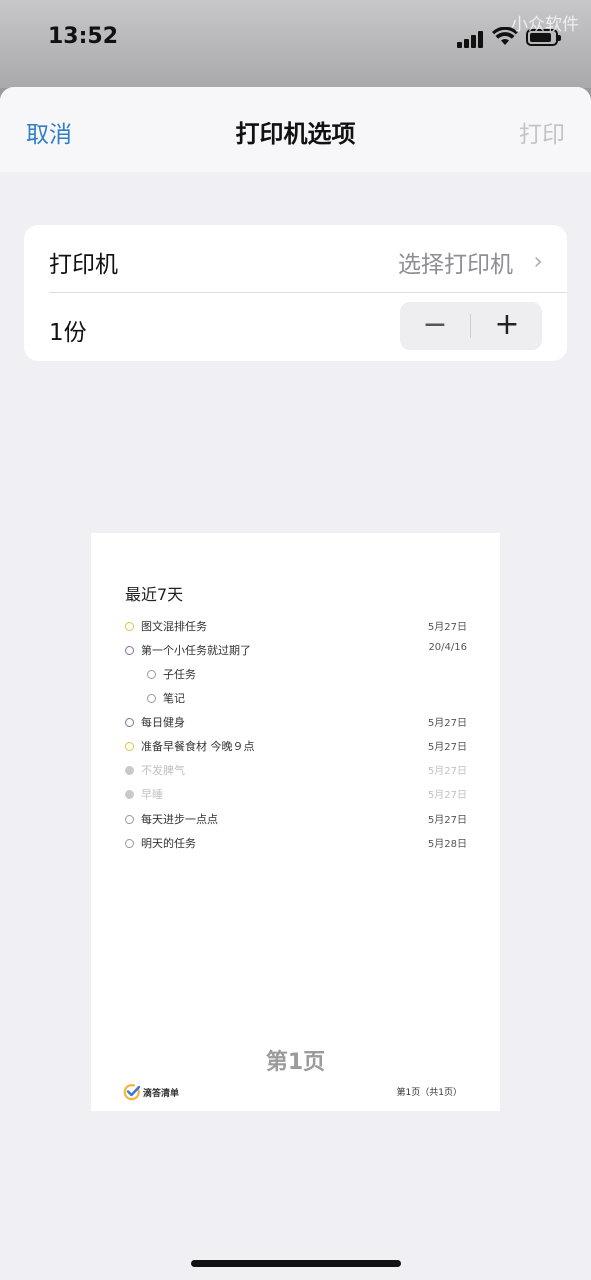 The image size is (591, 1280). I want to click on task-name: 子任务, so click(179, 674).